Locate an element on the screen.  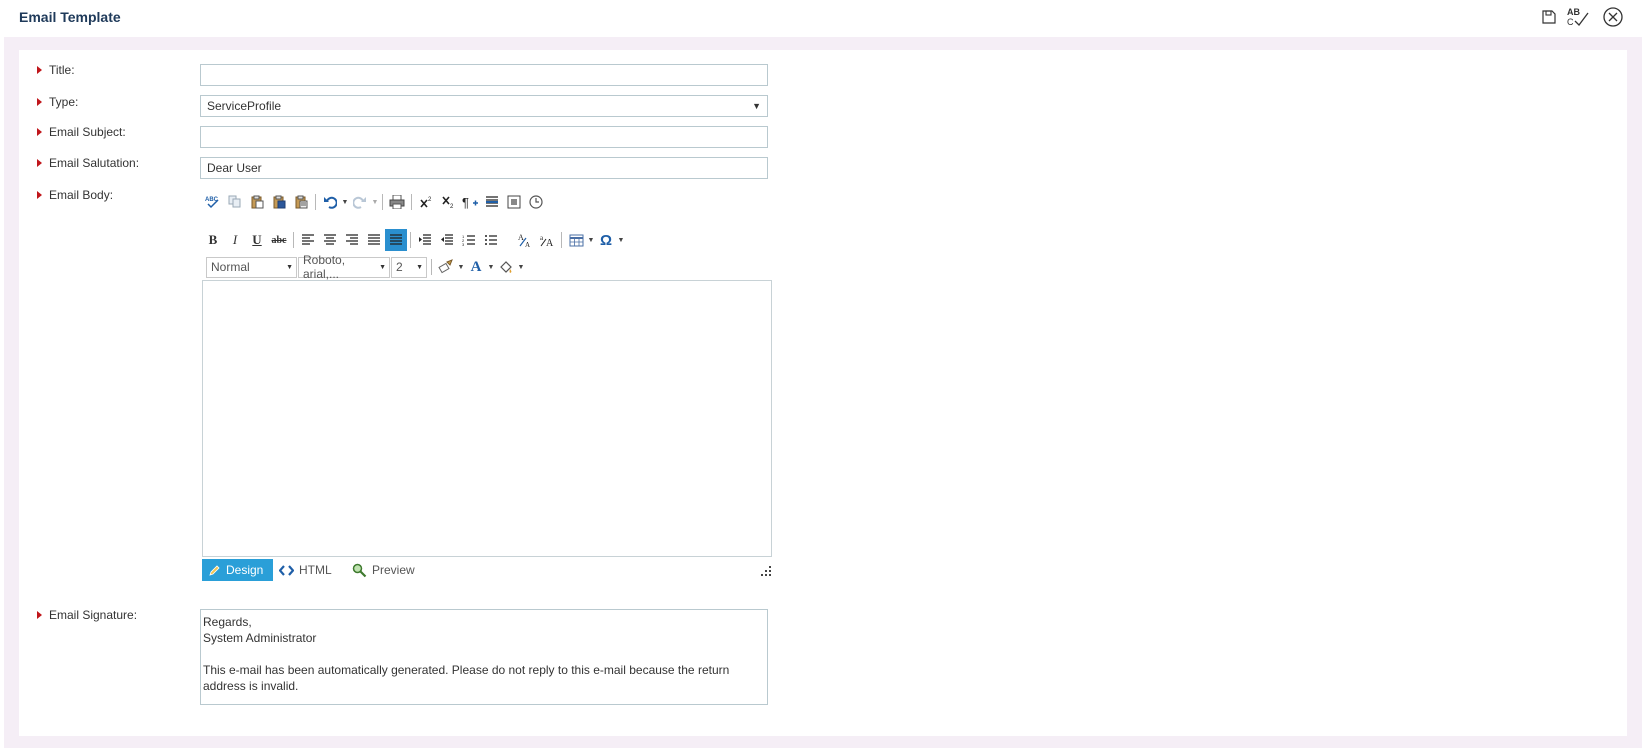
save-icon is located at coordinates (1549, 17).